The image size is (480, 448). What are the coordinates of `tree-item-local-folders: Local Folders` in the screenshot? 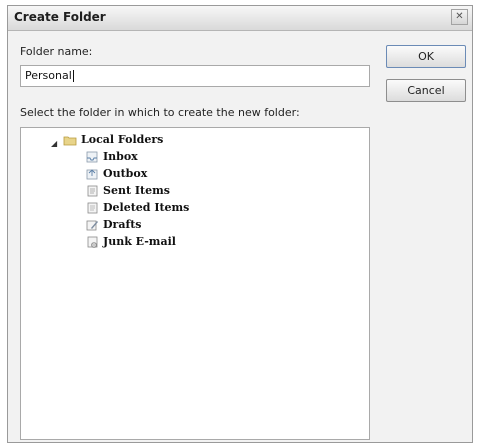 It's located at (113, 141).